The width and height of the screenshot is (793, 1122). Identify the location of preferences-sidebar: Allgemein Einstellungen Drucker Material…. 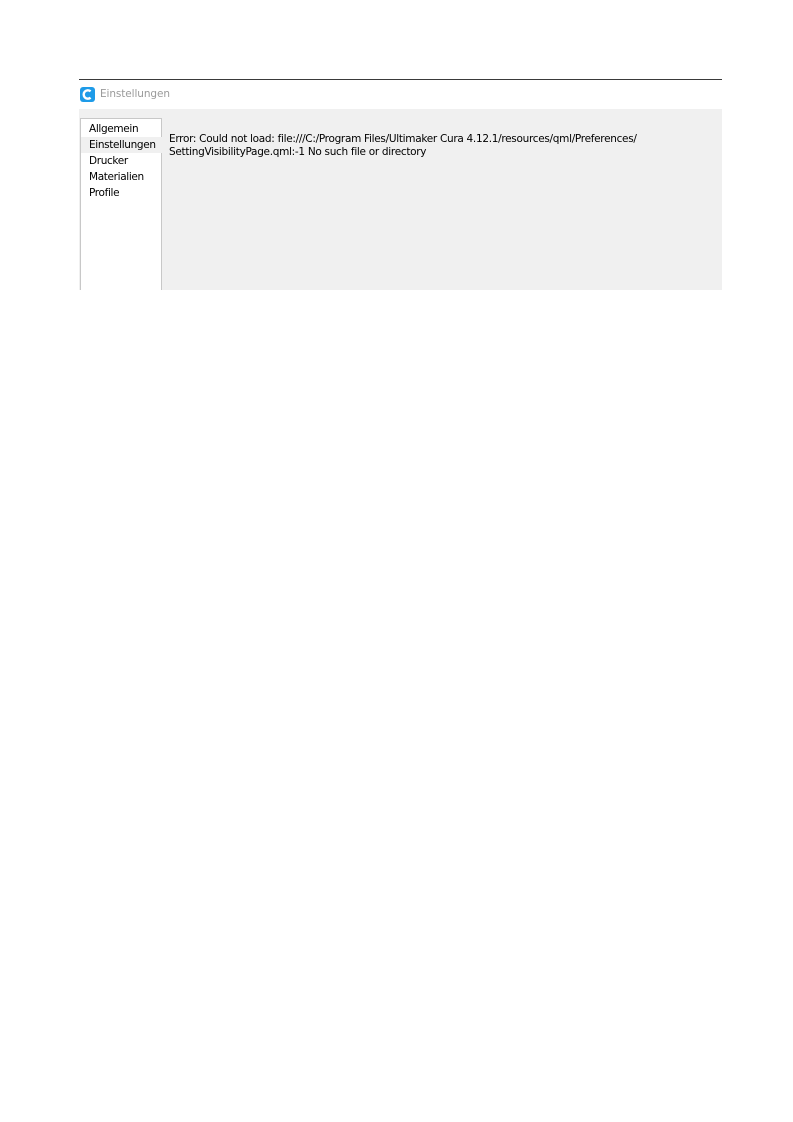
(121, 204).